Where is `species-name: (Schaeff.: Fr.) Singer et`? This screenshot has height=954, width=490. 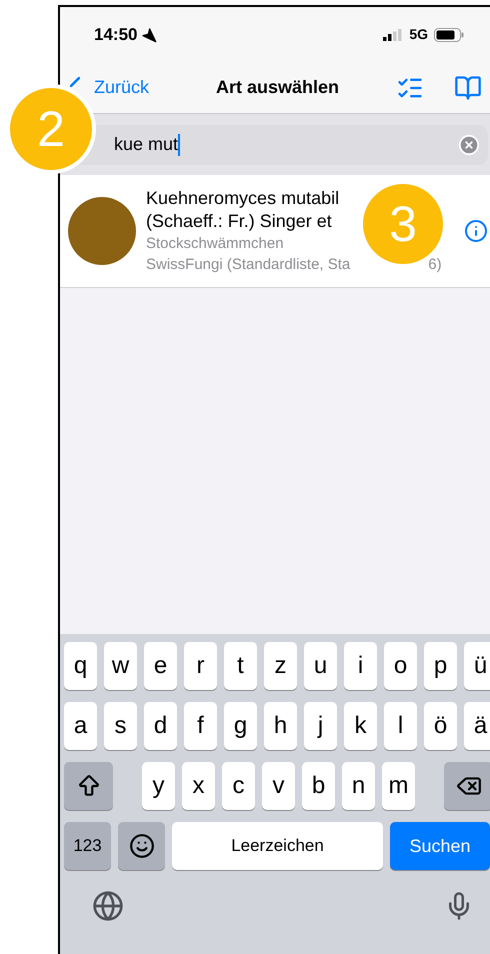
species-name: (Schaeff.: Fr.) Singer et is located at coordinates (239, 221).